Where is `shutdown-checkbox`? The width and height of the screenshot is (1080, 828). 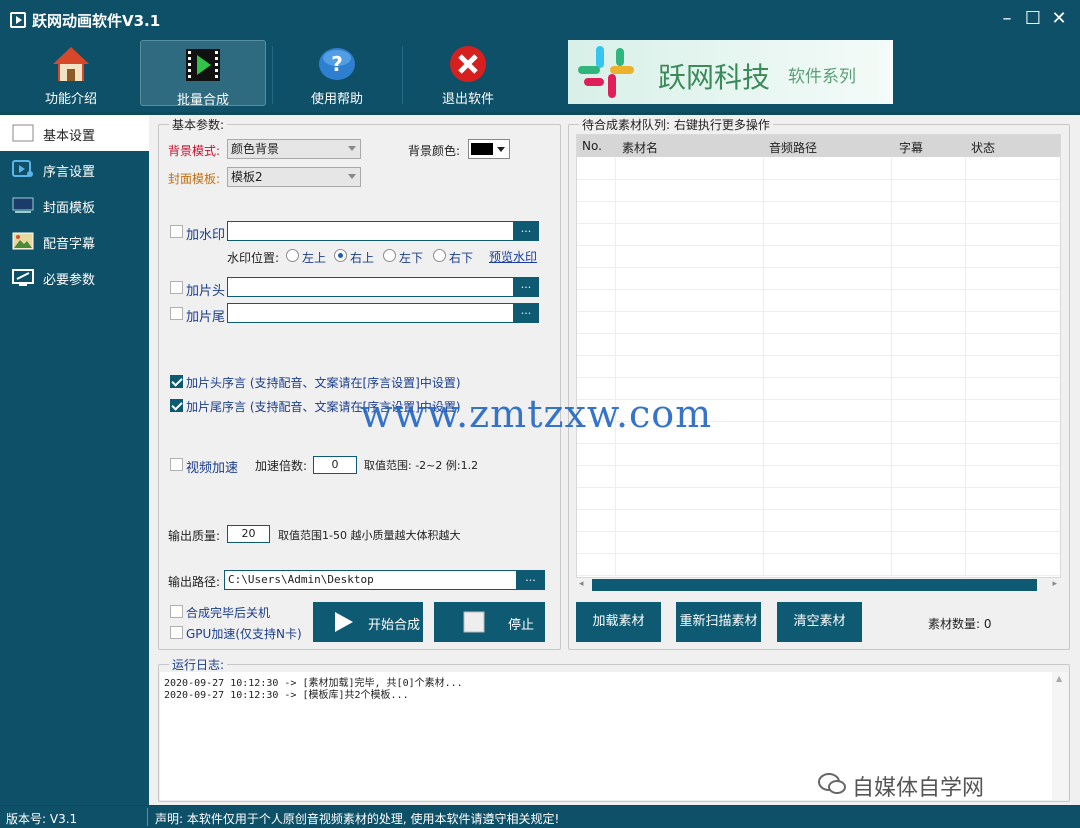
shutdown-checkbox is located at coordinates (176, 611).